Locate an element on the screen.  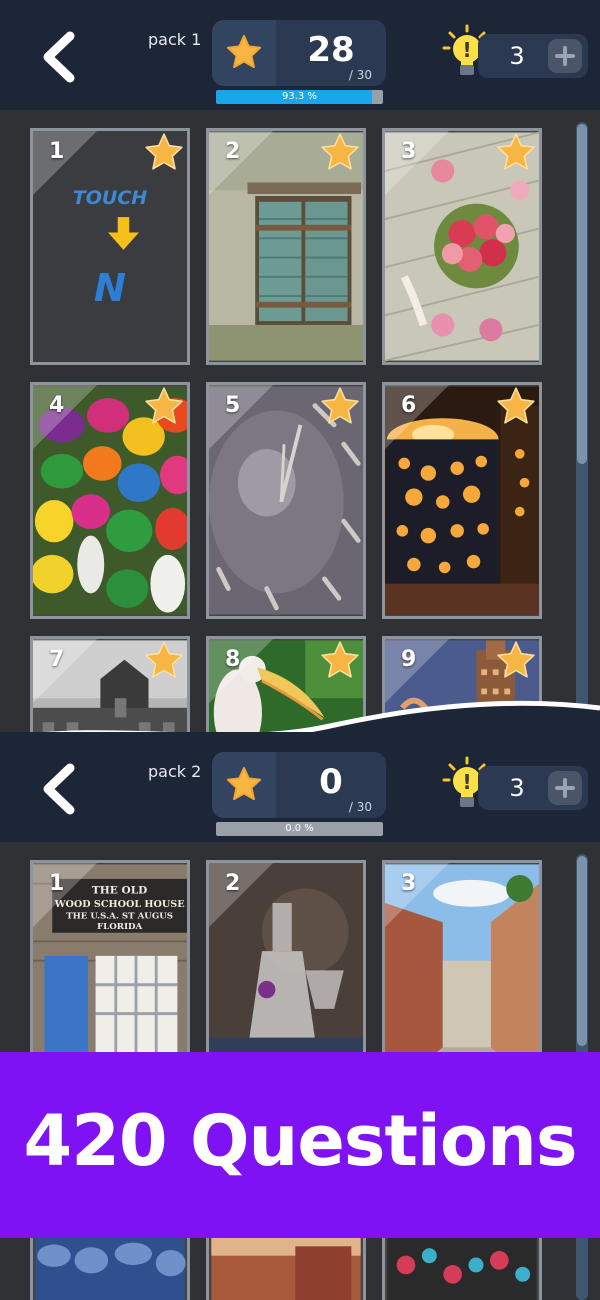
progress-text: 93.3 % is located at coordinates (299, 96).